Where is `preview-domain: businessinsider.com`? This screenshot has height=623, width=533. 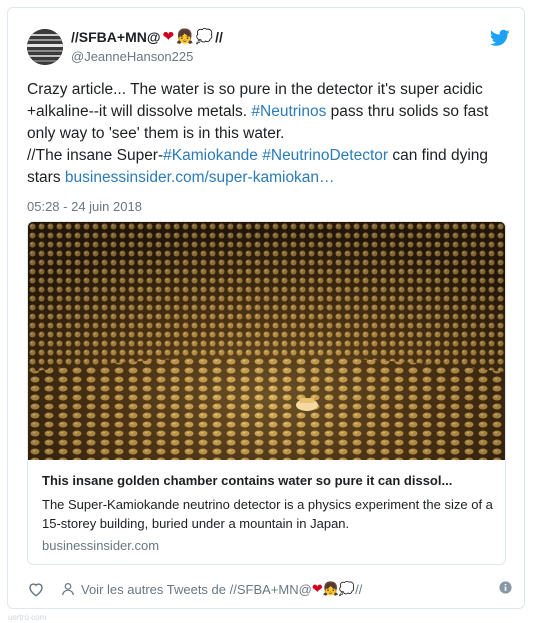
preview-domain: businessinsider.com is located at coordinates (101, 545).